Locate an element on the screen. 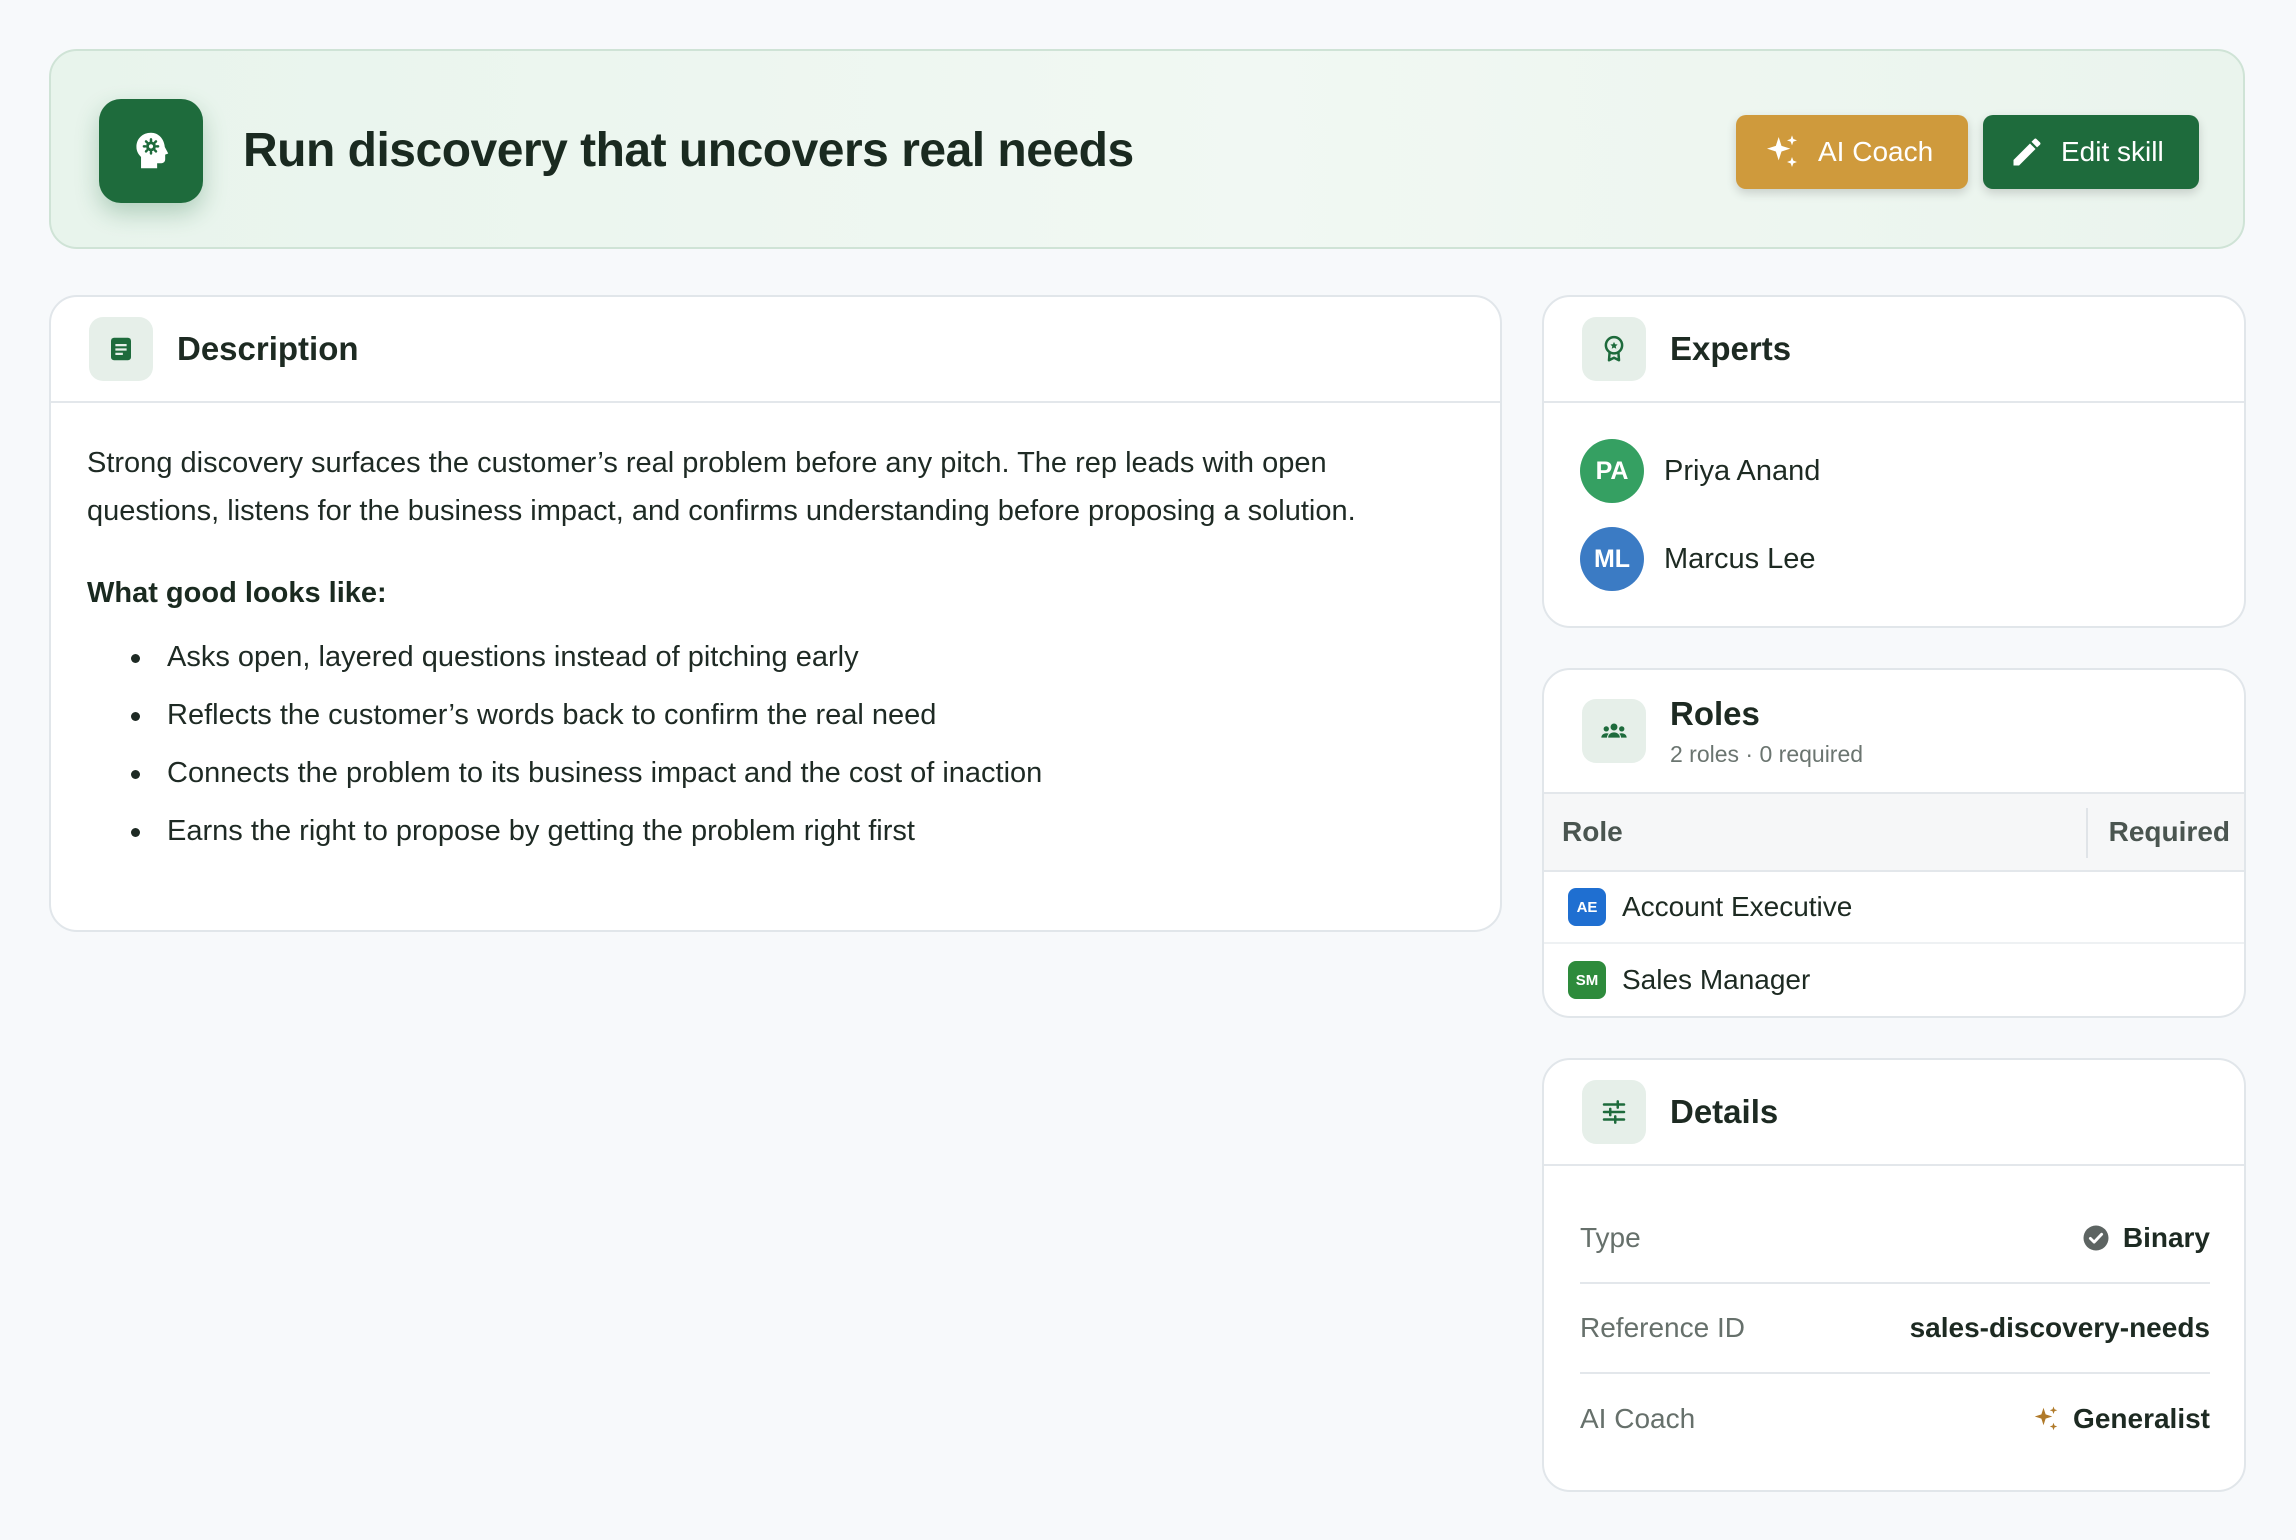 The image size is (2296, 1540). expert-item: PA Priya Anand is located at coordinates (1700, 471).